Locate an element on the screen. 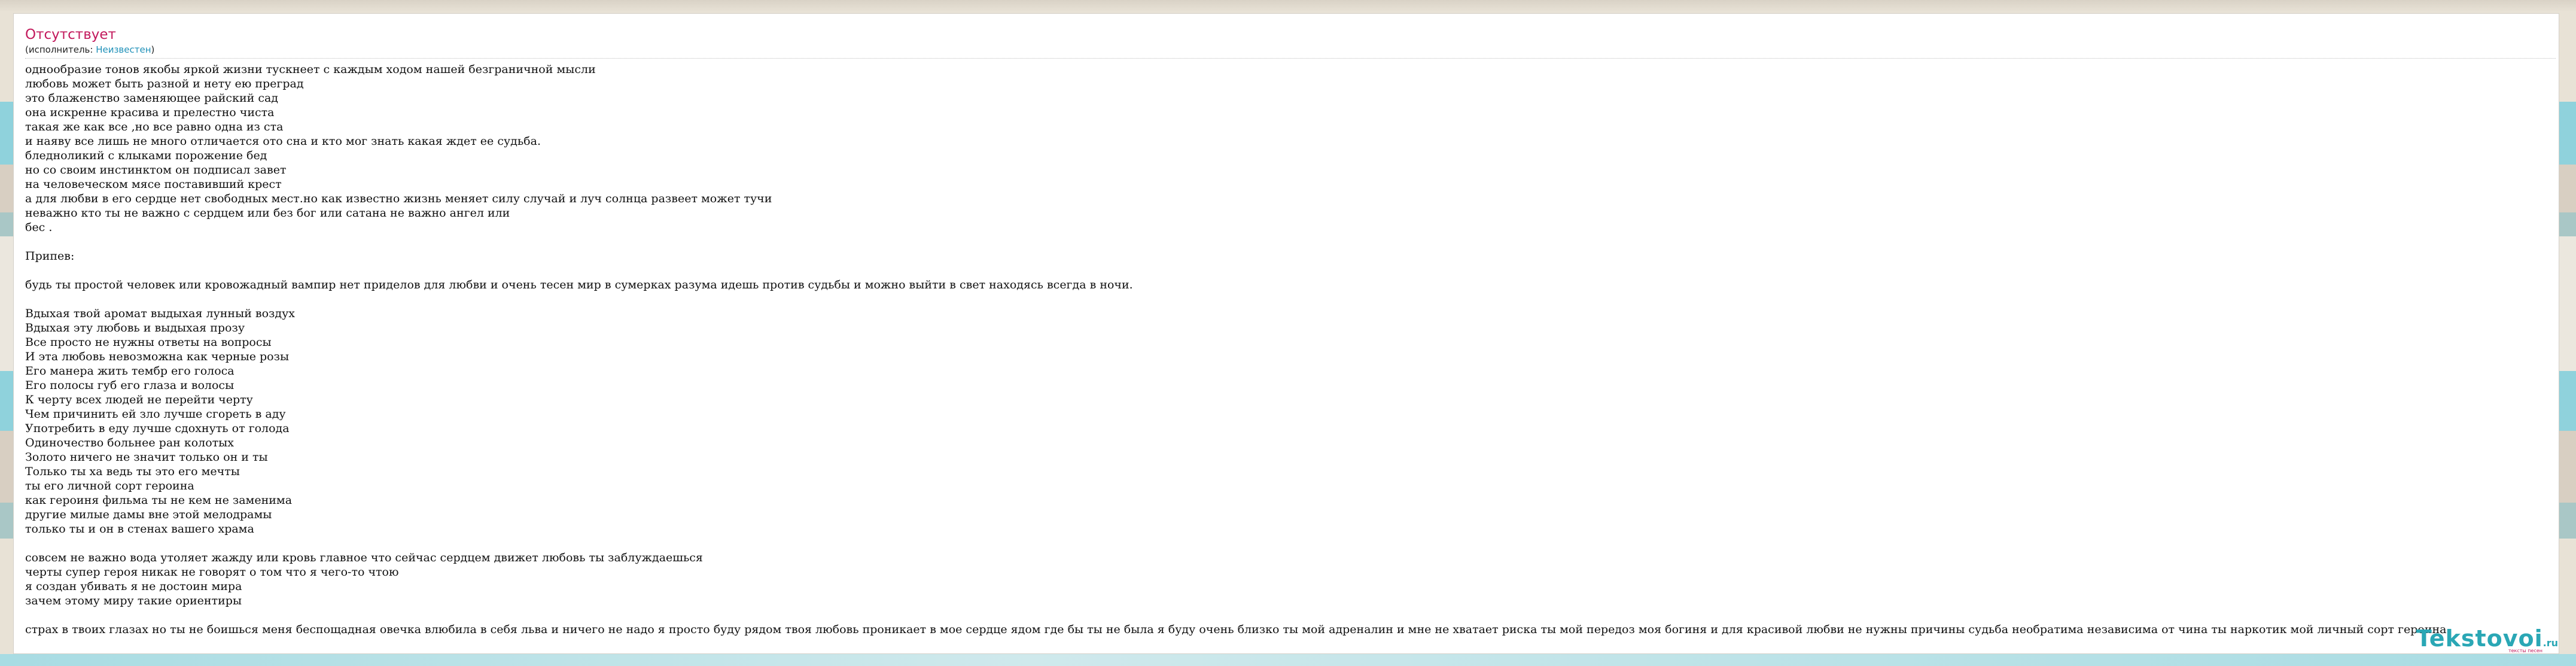 The width and height of the screenshot is (2576, 666). lyric-line: К черту всех людей не перейти черту is located at coordinates (139, 399).